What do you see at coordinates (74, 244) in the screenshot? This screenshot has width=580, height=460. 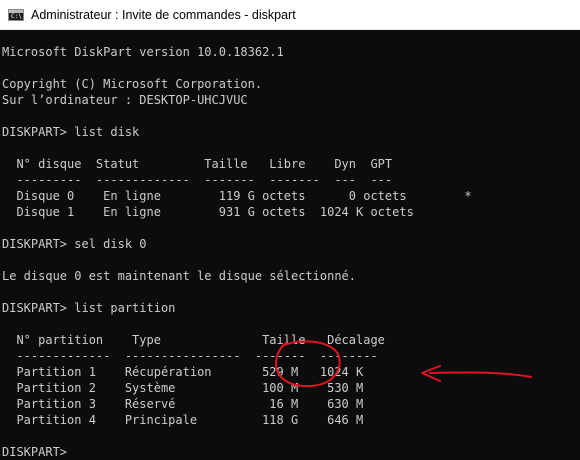 I see `console-command: DISKPART> sel disk 0` at bounding box center [74, 244].